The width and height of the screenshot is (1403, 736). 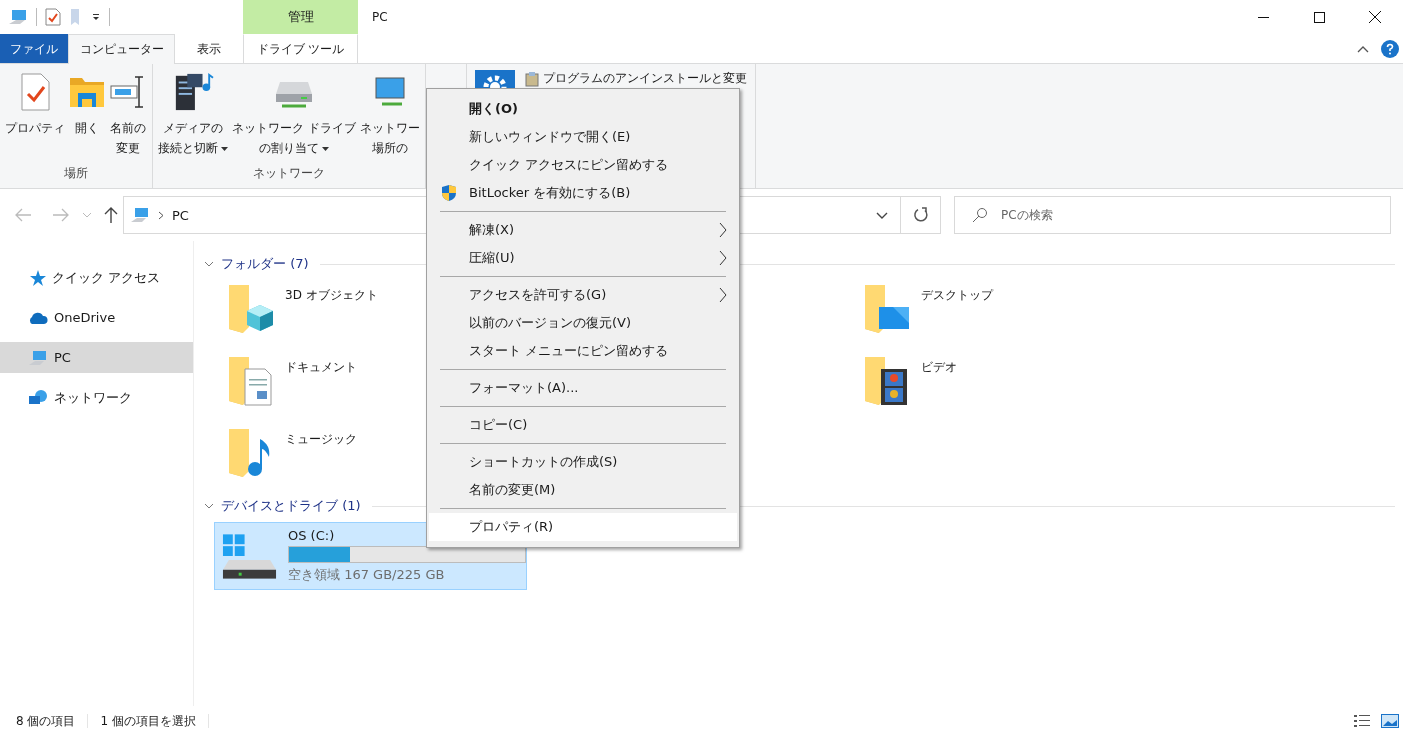 What do you see at coordinates (300, 17) in the screenshot?
I see `contextual-tab-group: 管理` at bounding box center [300, 17].